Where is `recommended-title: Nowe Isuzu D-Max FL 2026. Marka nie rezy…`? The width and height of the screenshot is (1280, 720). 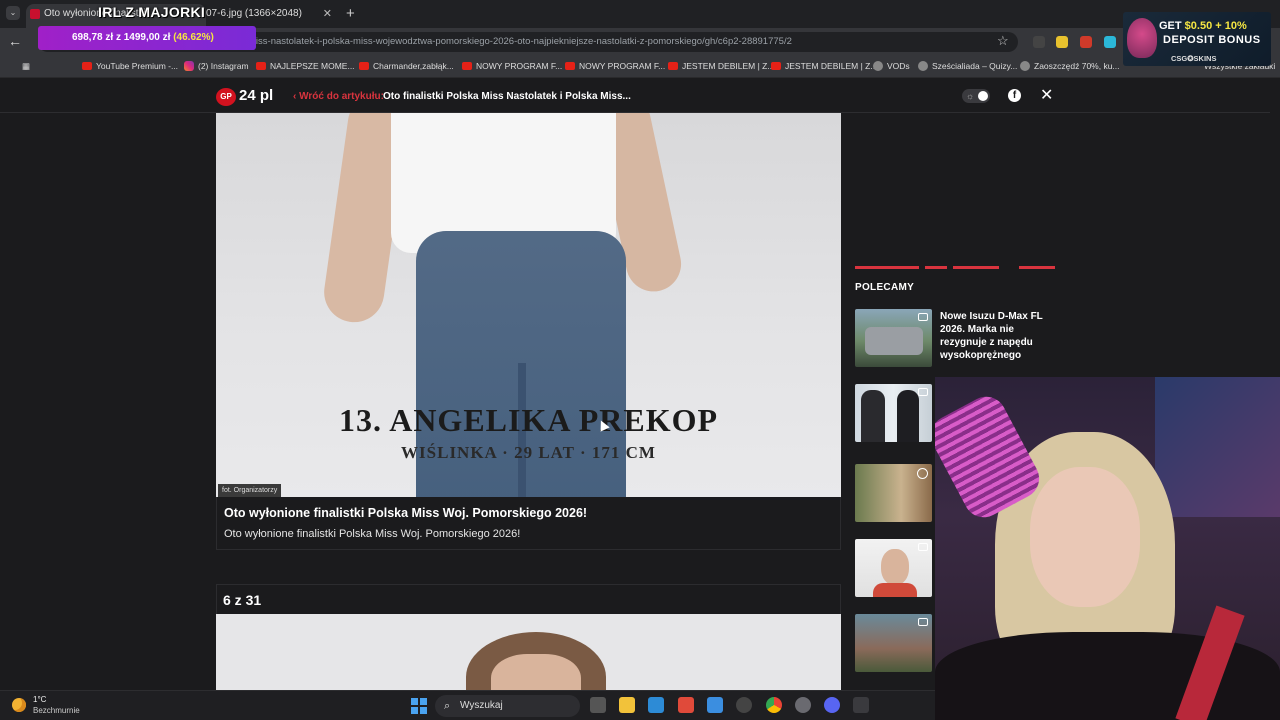 recommended-title: Nowe Isuzu D-Max FL 2026. Marka nie rezy… is located at coordinates (997, 336).